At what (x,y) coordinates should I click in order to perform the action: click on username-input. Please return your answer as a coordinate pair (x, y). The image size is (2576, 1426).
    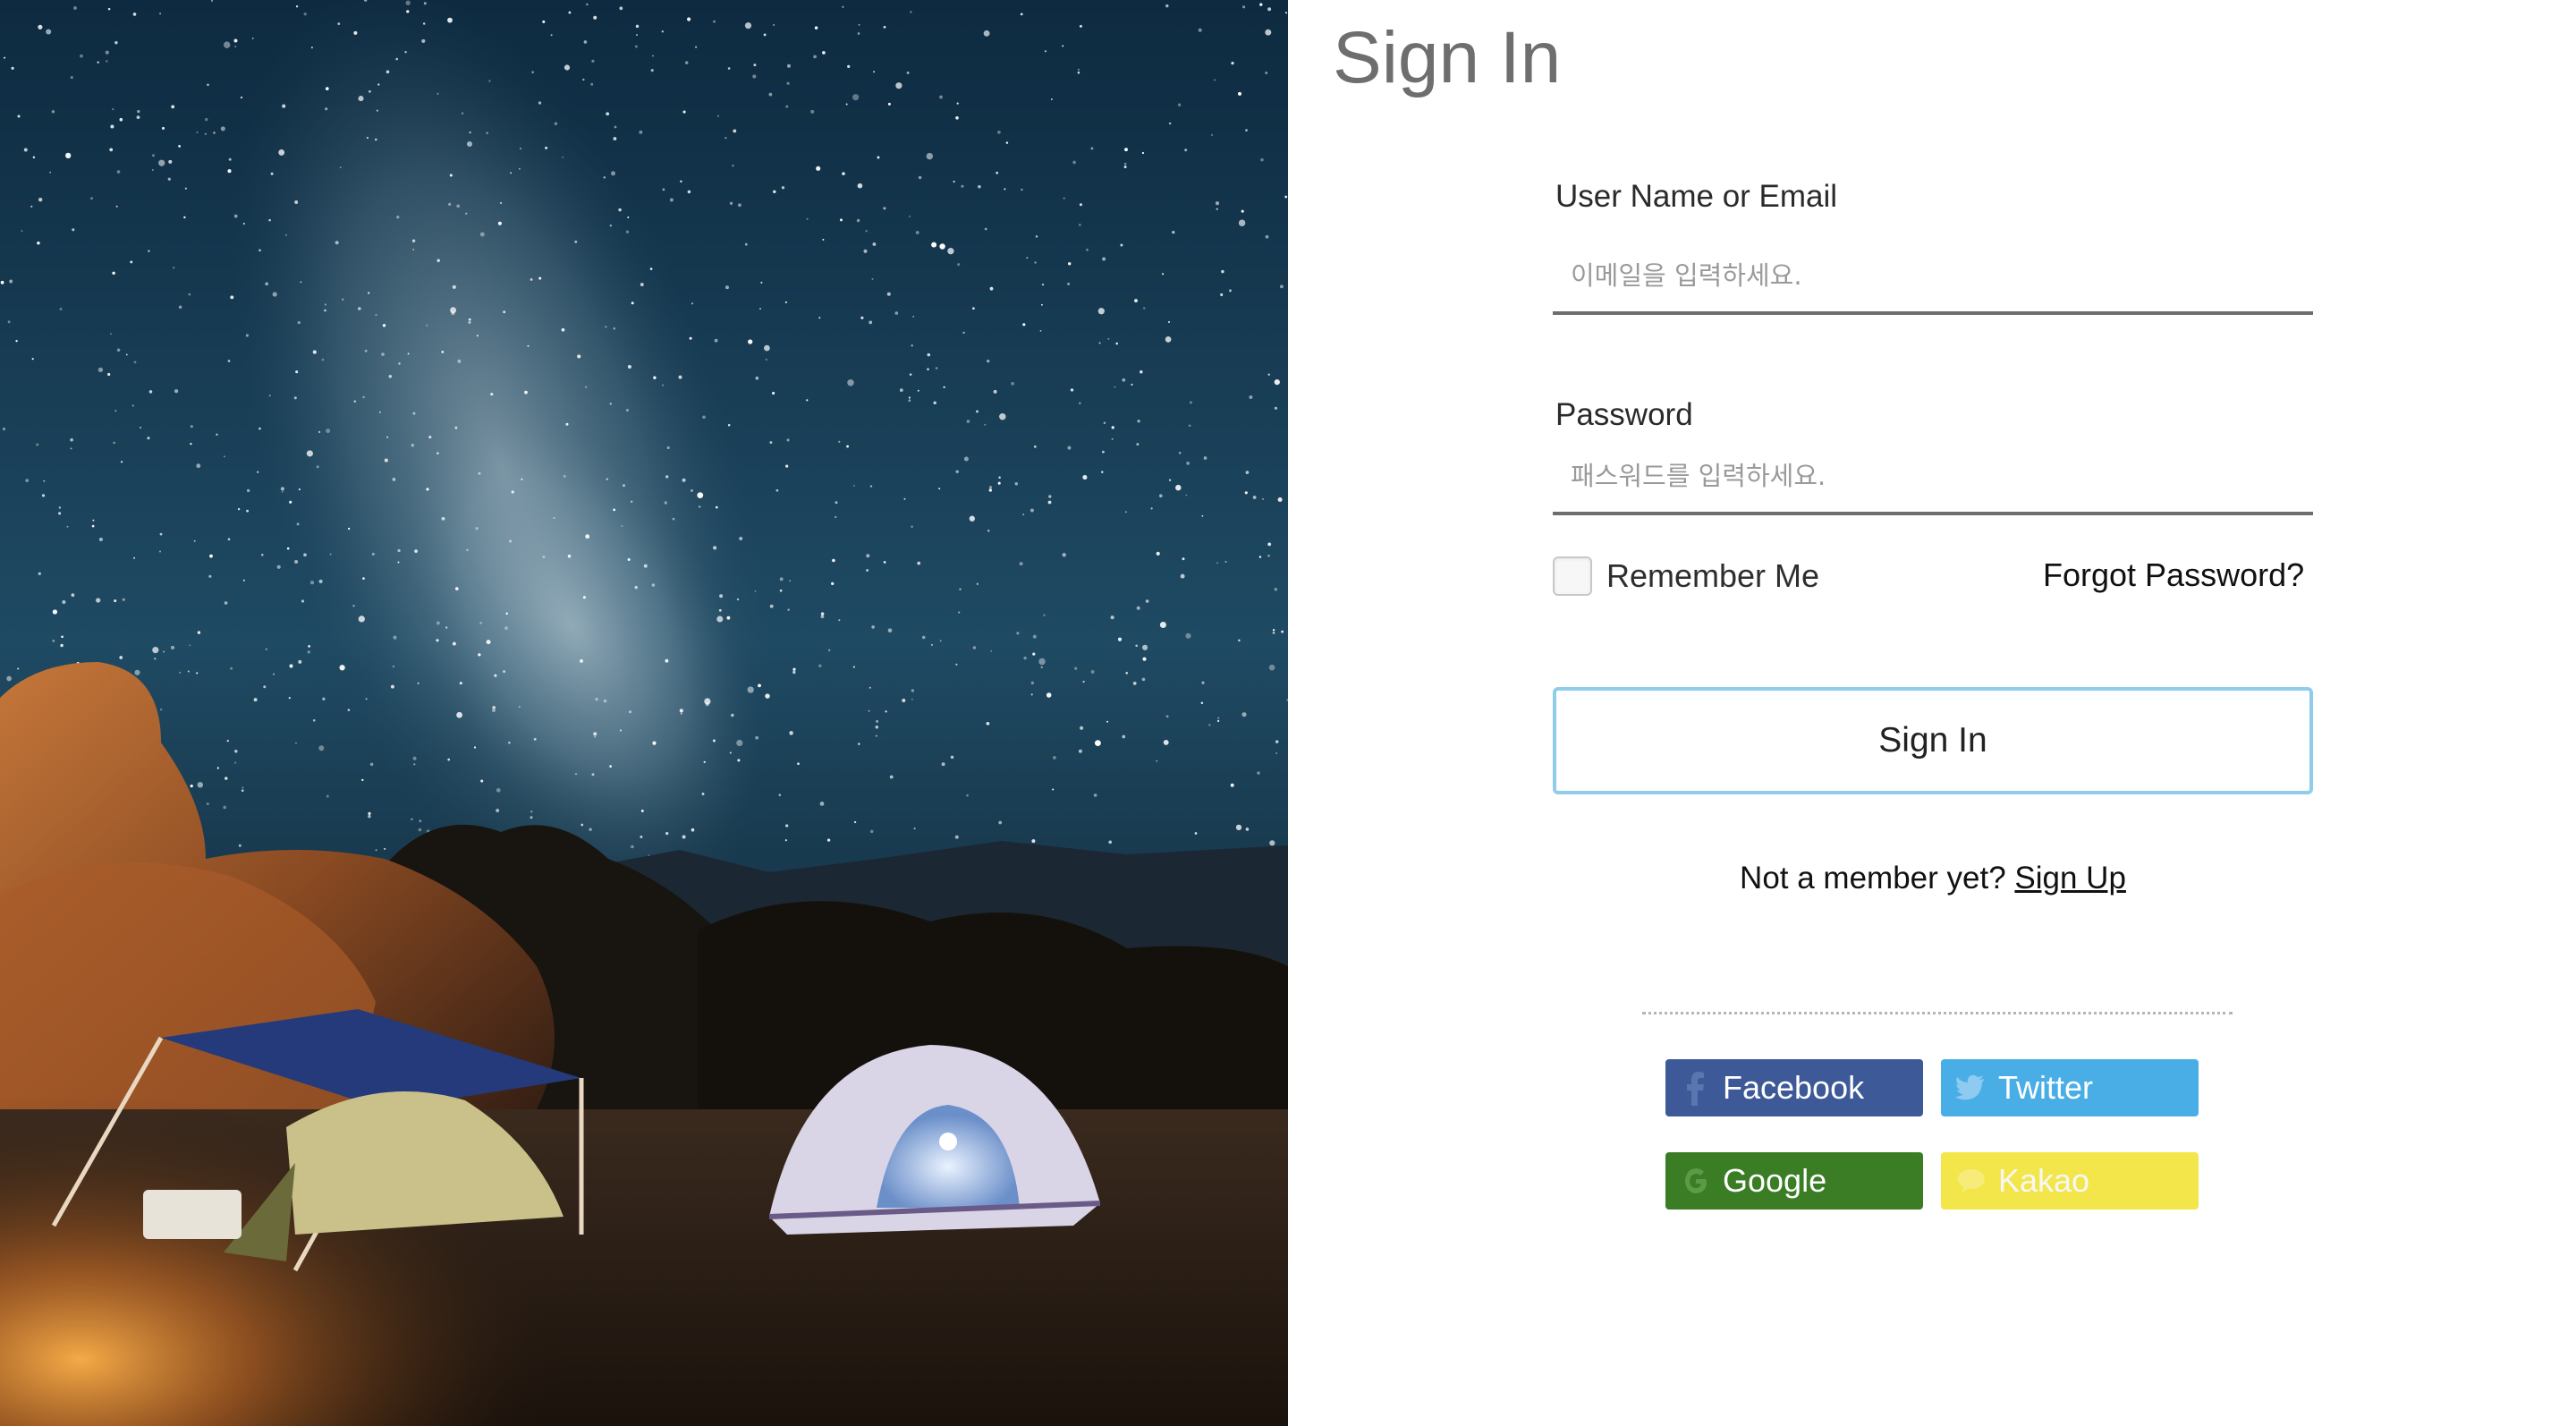
    Looking at the image, I should click on (1933, 278).